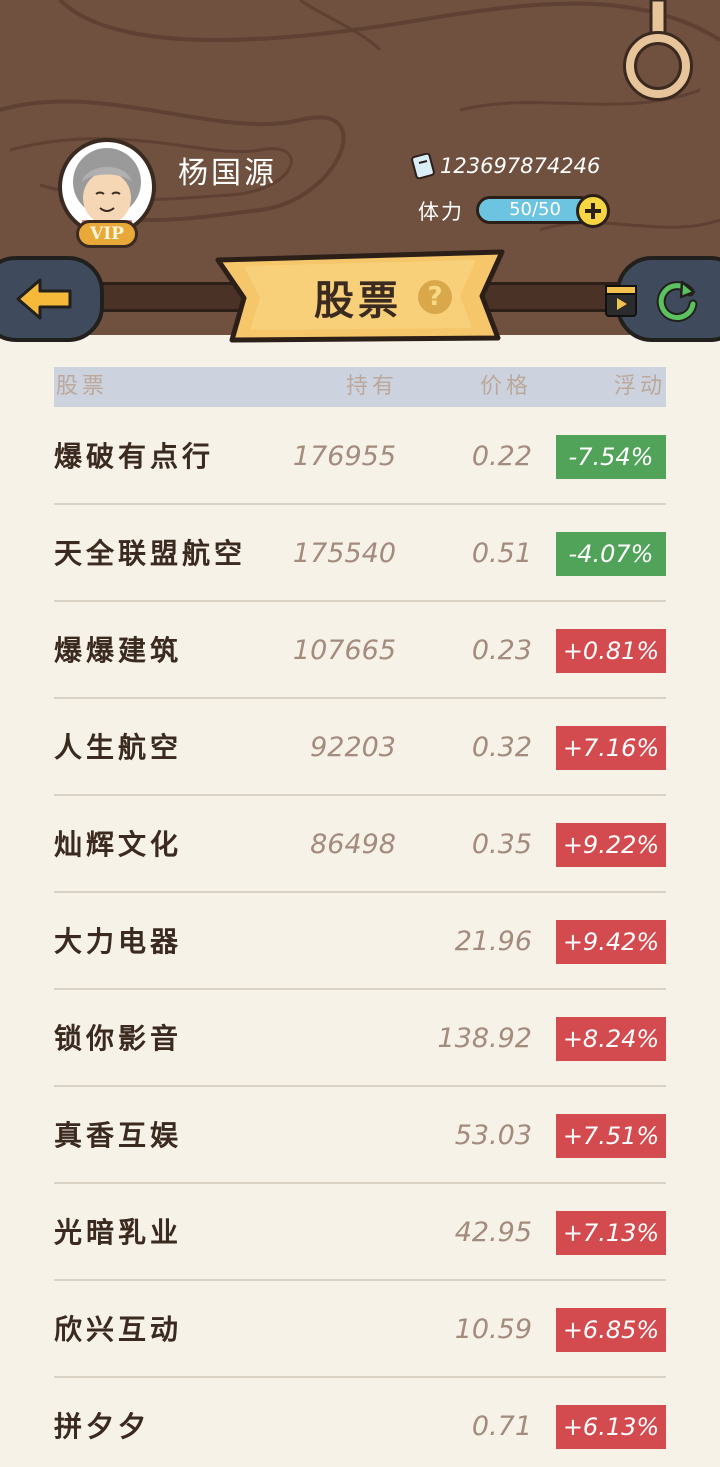  Describe the element at coordinates (501, 1426) in the screenshot. I see `stock-price: 0.71` at that location.